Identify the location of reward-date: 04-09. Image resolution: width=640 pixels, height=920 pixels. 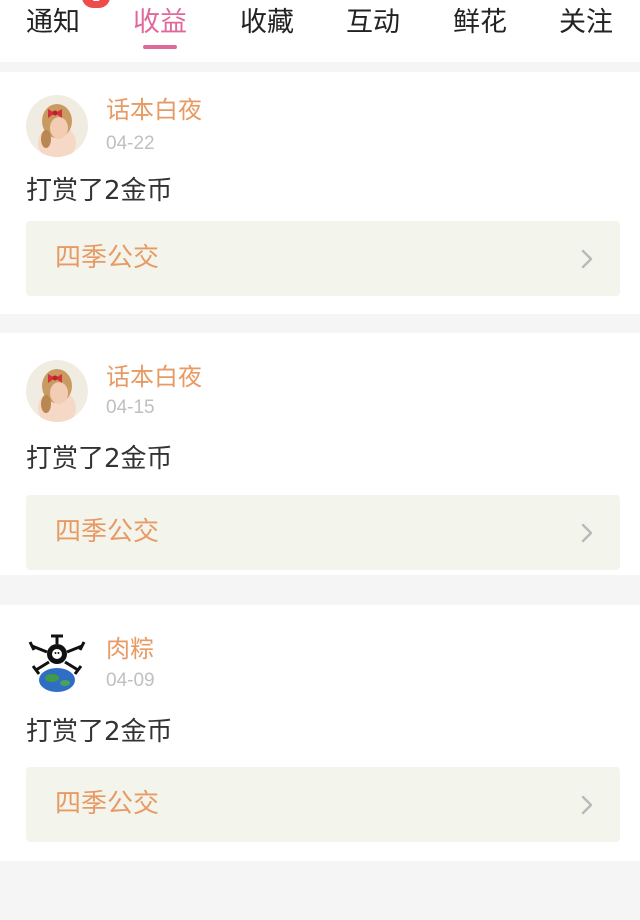
(130, 680).